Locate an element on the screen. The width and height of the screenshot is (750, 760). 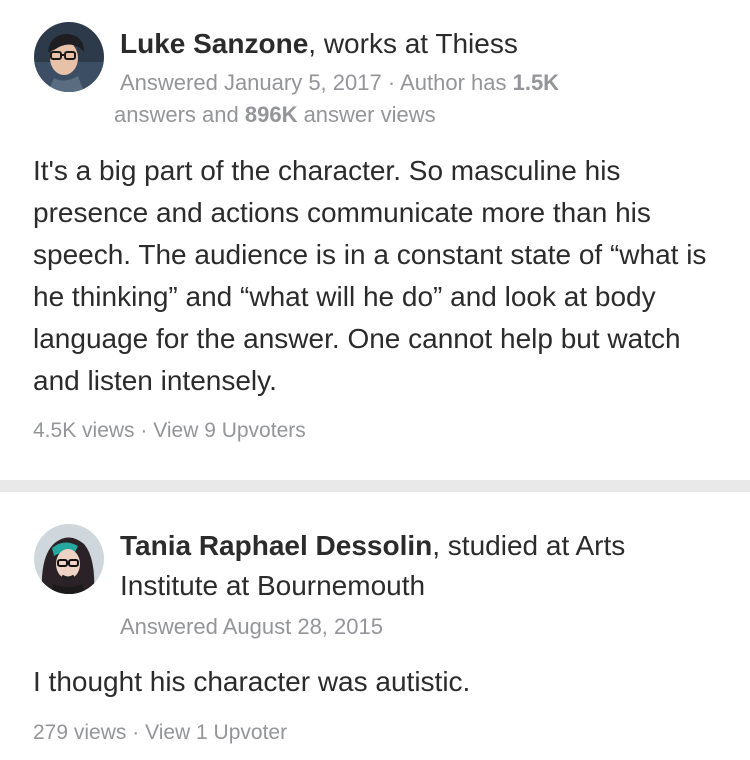
author-name-link: Luke Sanzone is located at coordinates (214, 43).